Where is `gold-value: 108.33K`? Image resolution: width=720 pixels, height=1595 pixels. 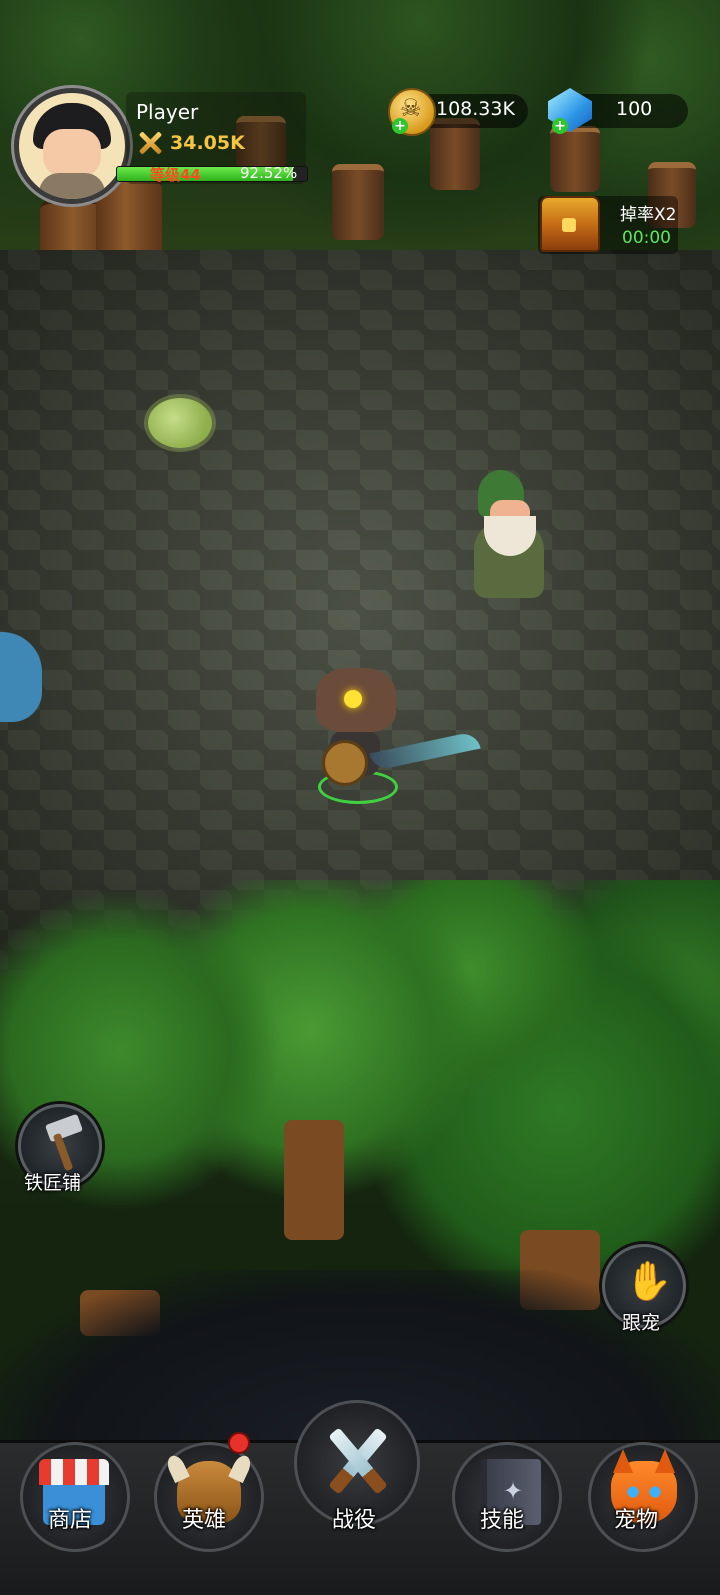 gold-value: 108.33K is located at coordinates (475, 109).